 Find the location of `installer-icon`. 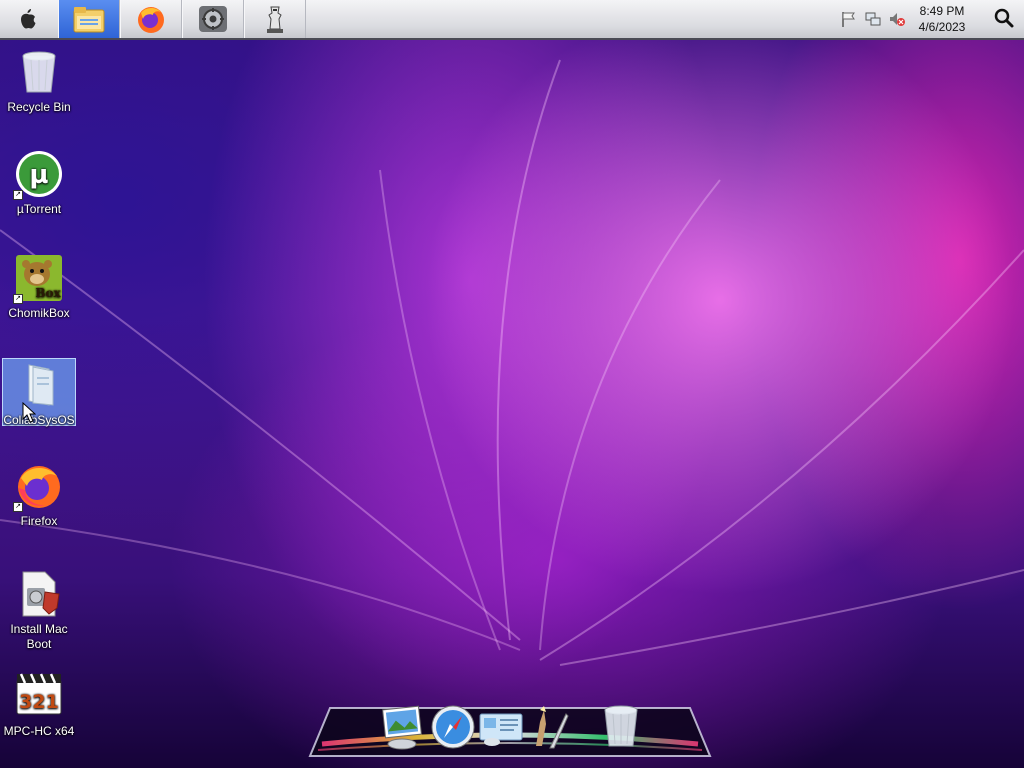

installer-icon is located at coordinates (39, 594).